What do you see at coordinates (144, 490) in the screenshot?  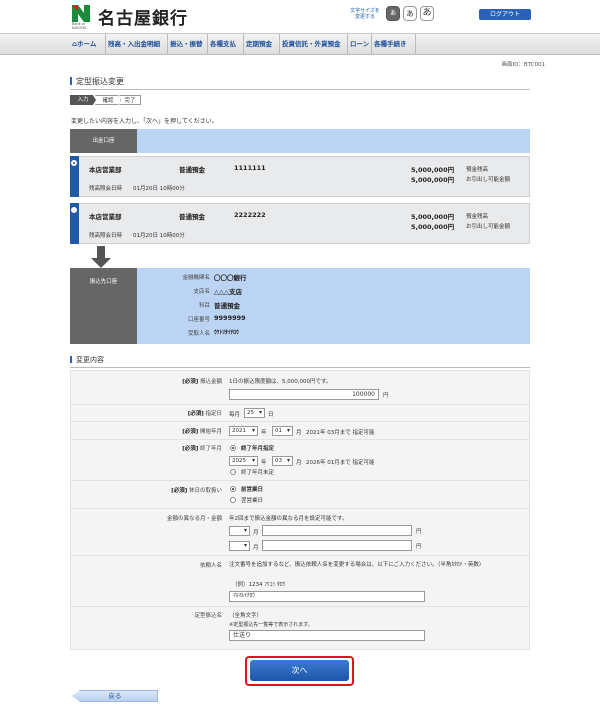 I see `holiday-label: [必須] 休日の取扱い` at bounding box center [144, 490].